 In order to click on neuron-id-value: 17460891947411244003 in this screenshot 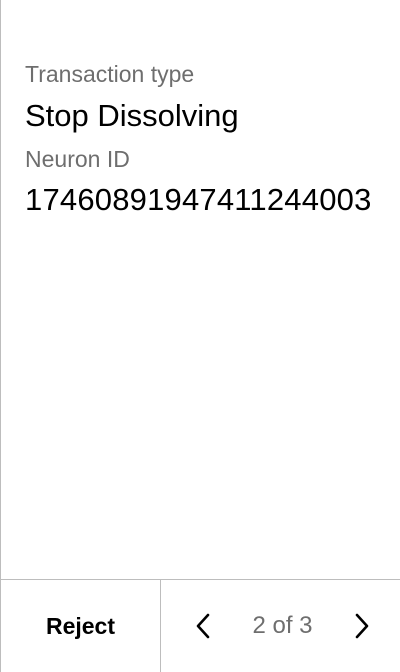, I will do `click(198, 199)`.